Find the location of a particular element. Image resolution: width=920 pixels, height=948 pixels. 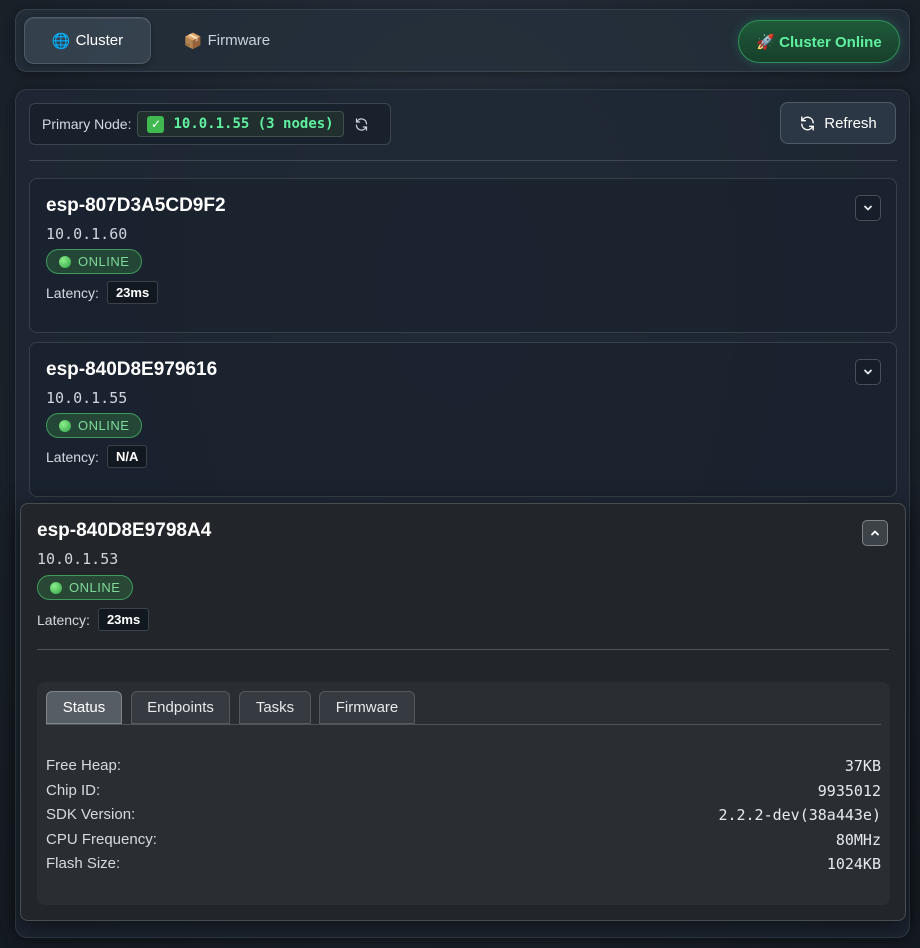

chevron-up-icon is located at coordinates (875, 533).